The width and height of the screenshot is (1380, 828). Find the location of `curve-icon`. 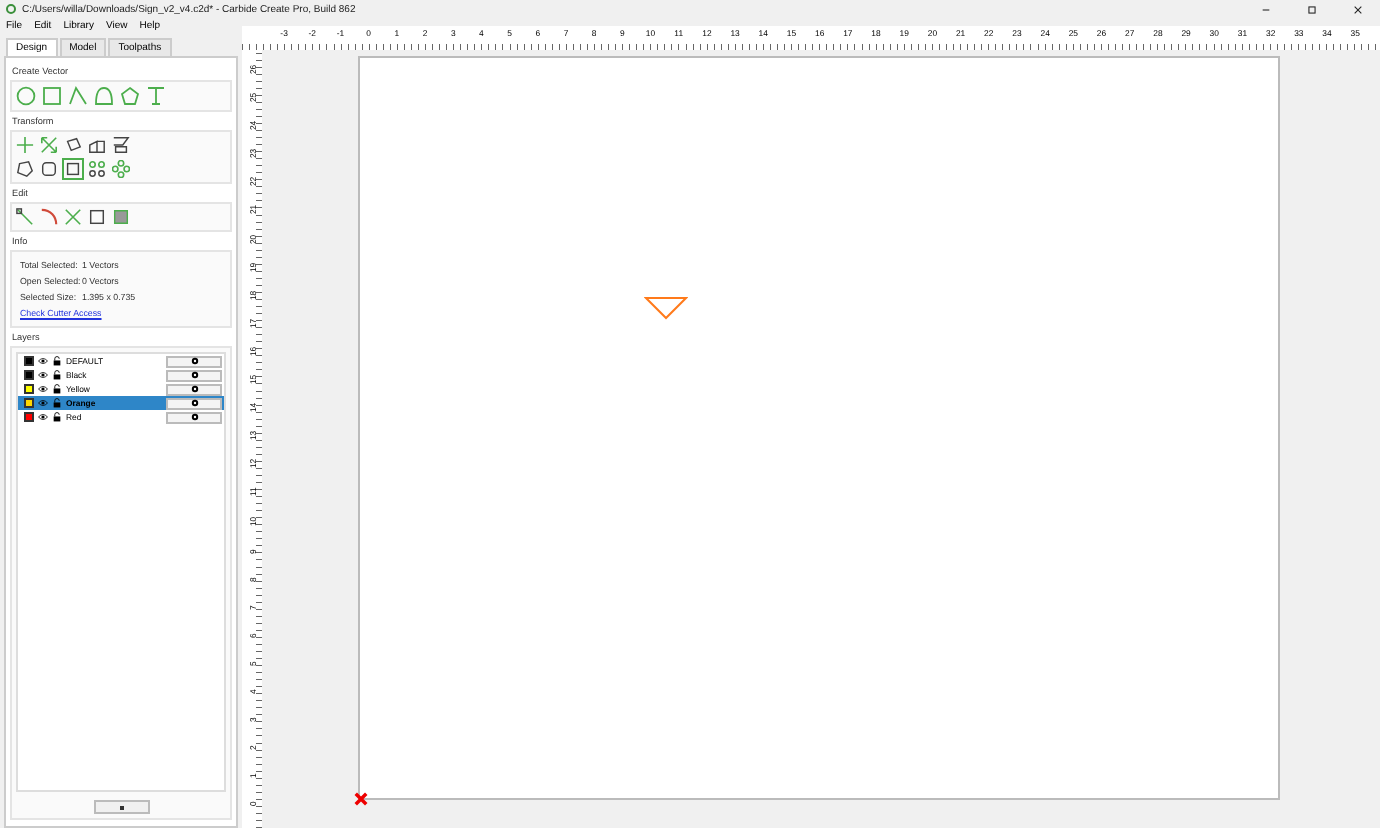

curve-icon is located at coordinates (104, 96).